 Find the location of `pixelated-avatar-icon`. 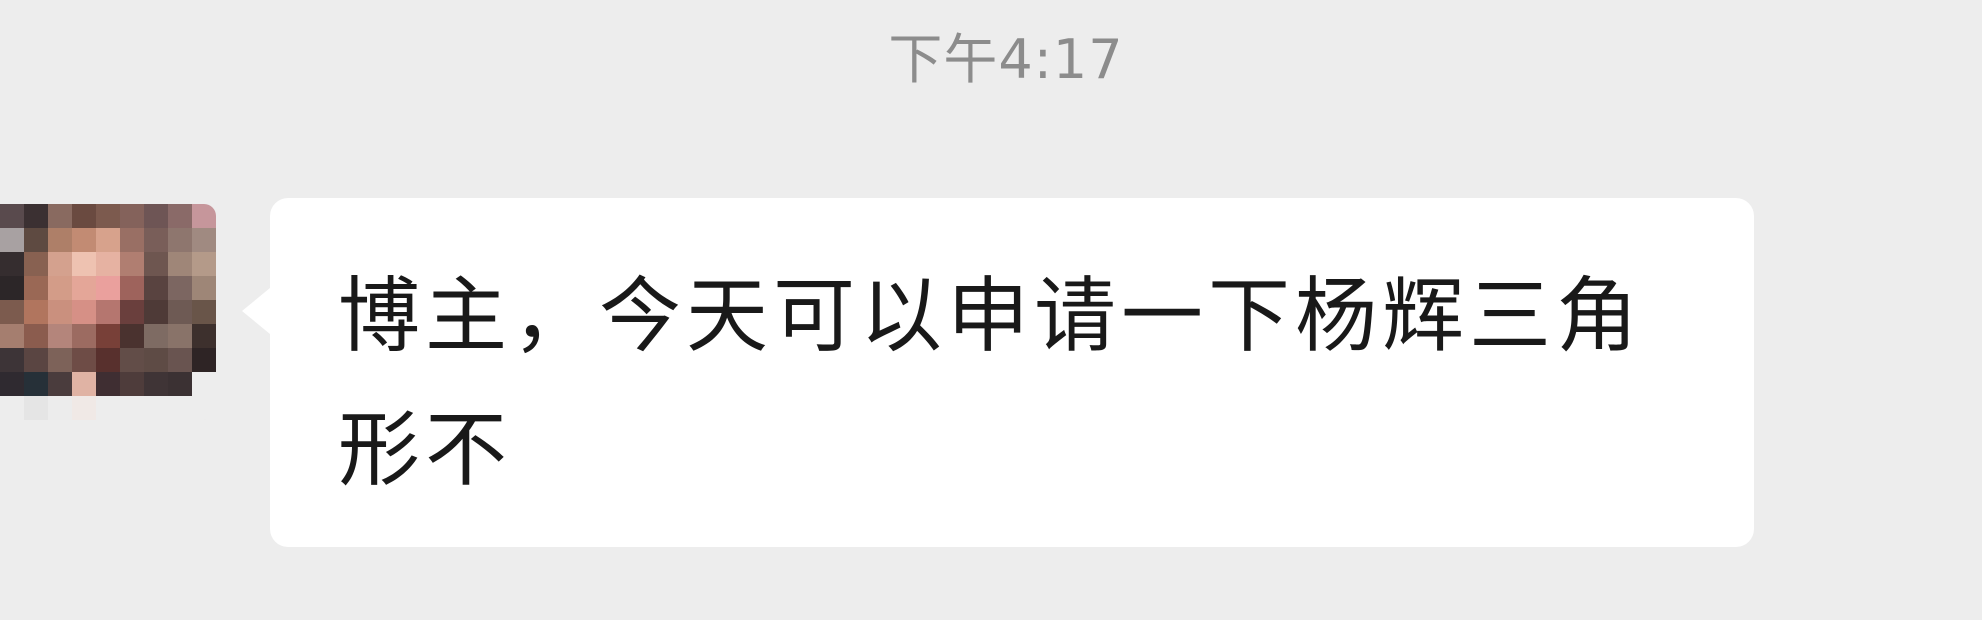

pixelated-avatar-icon is located at coordinates (108, 312).